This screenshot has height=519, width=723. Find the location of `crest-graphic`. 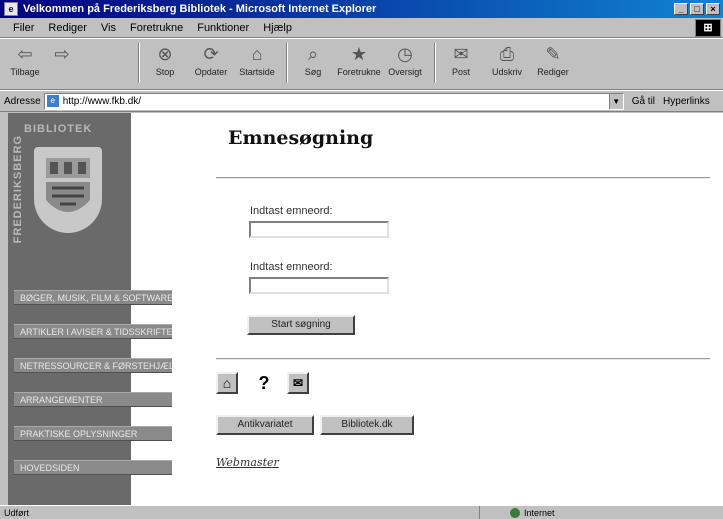

crest-graphic is located at coordinates (68, 185).